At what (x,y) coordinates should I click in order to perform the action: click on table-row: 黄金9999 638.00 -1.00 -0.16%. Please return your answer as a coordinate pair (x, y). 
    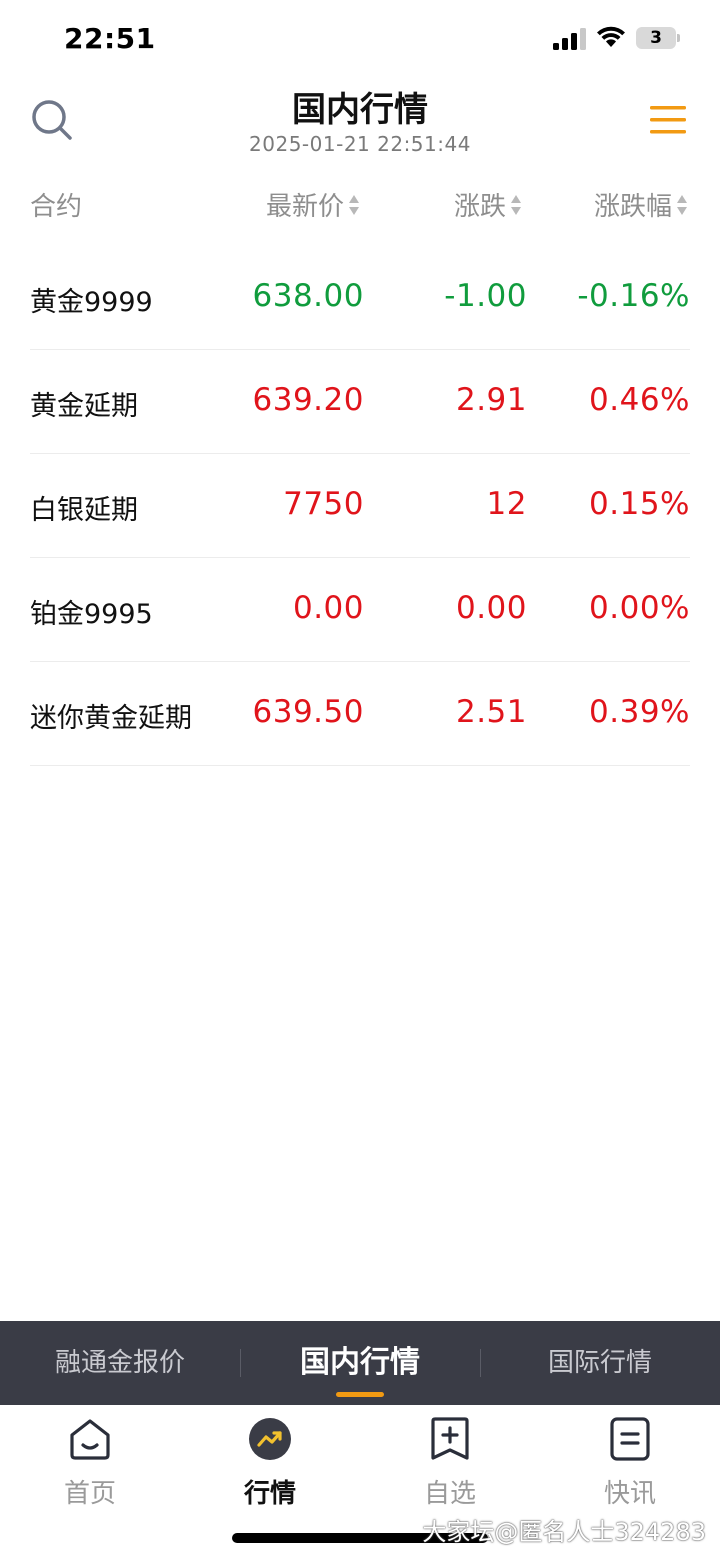
    Looking at the image, I should click on (360, 298).